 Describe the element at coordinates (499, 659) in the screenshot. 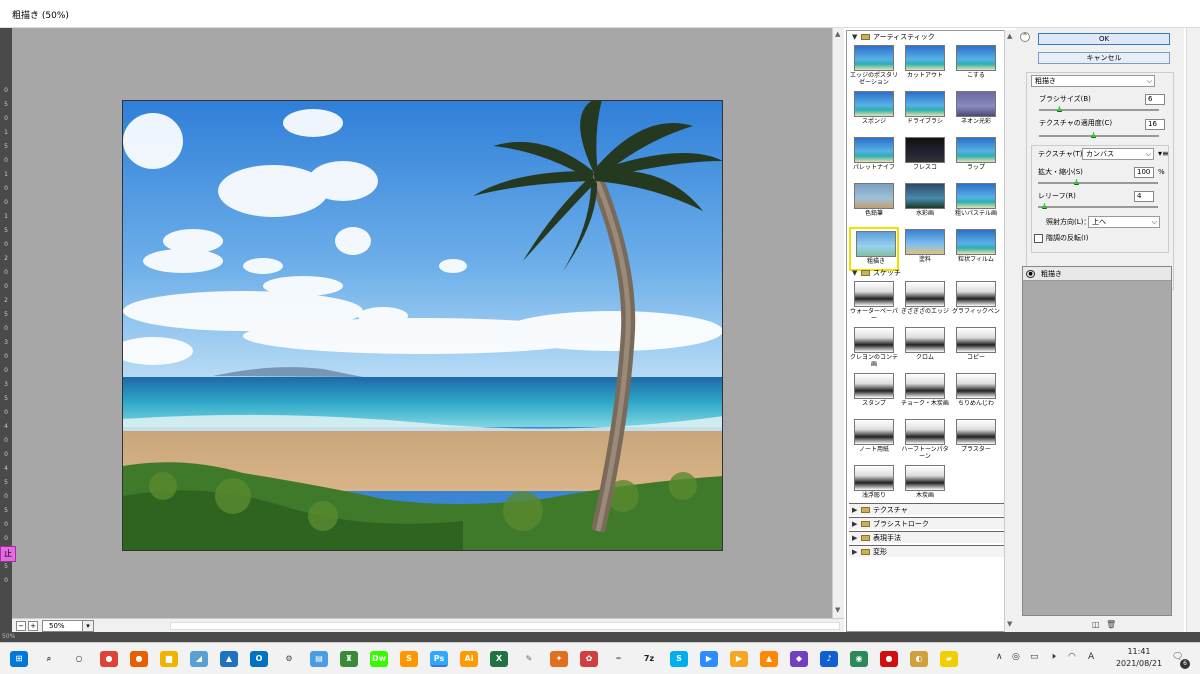

I see `excel-icon: X` at that location.